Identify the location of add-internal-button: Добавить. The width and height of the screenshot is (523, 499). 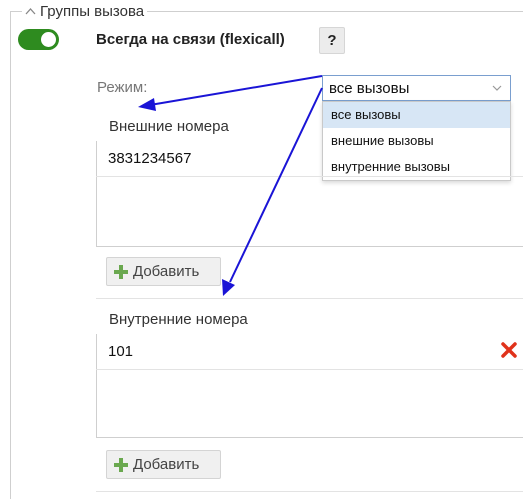
(163, 464).